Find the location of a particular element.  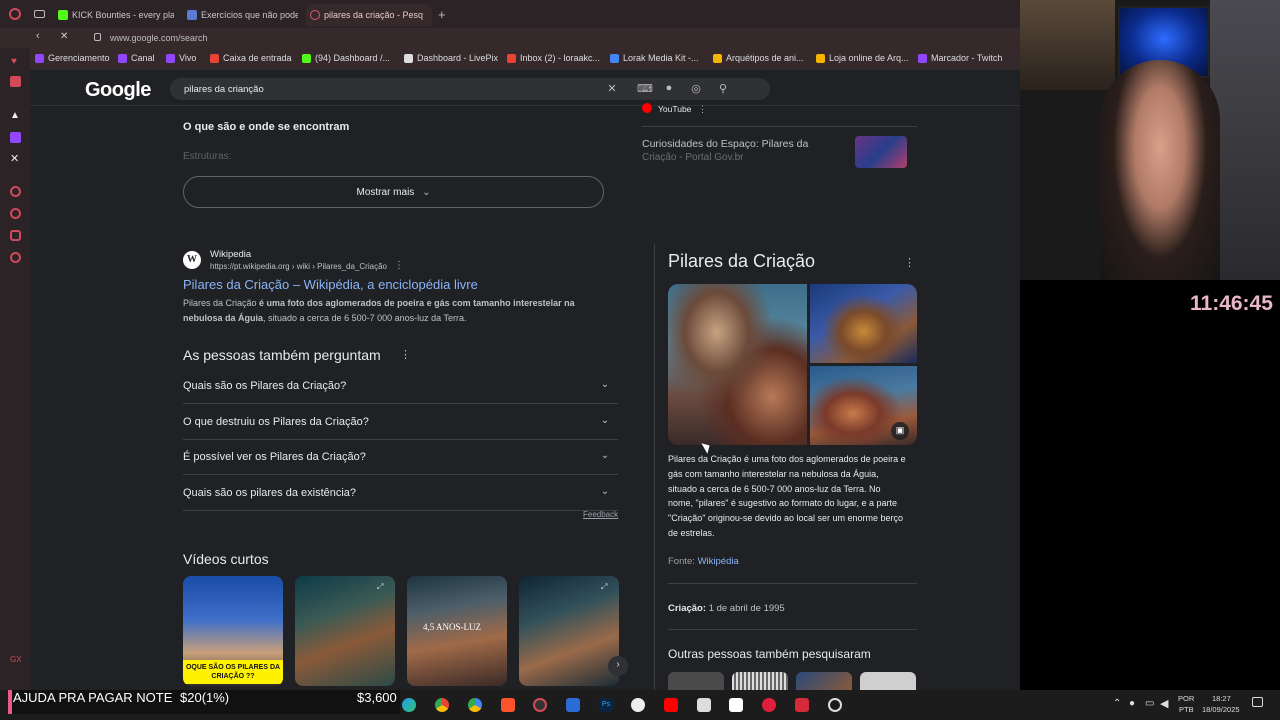

result-menu-icon: ⋮ is located at coordinates (399, 265).